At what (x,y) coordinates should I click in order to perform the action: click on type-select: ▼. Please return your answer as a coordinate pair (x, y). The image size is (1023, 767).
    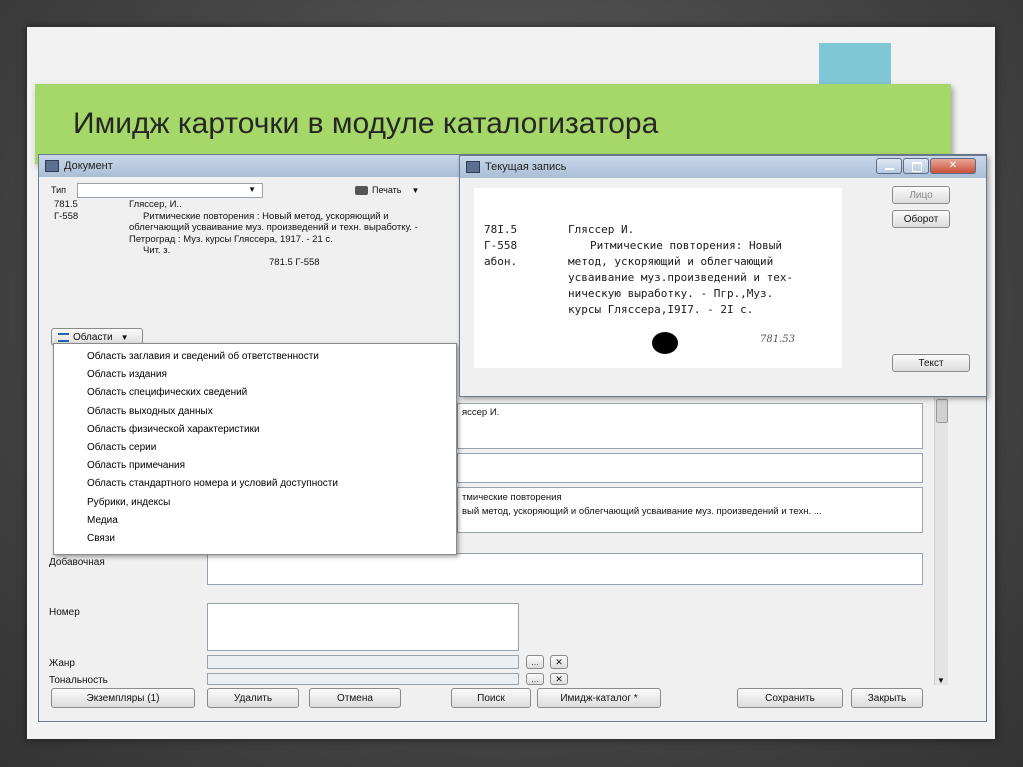
    Looking at the image, I should click on (170, 190).